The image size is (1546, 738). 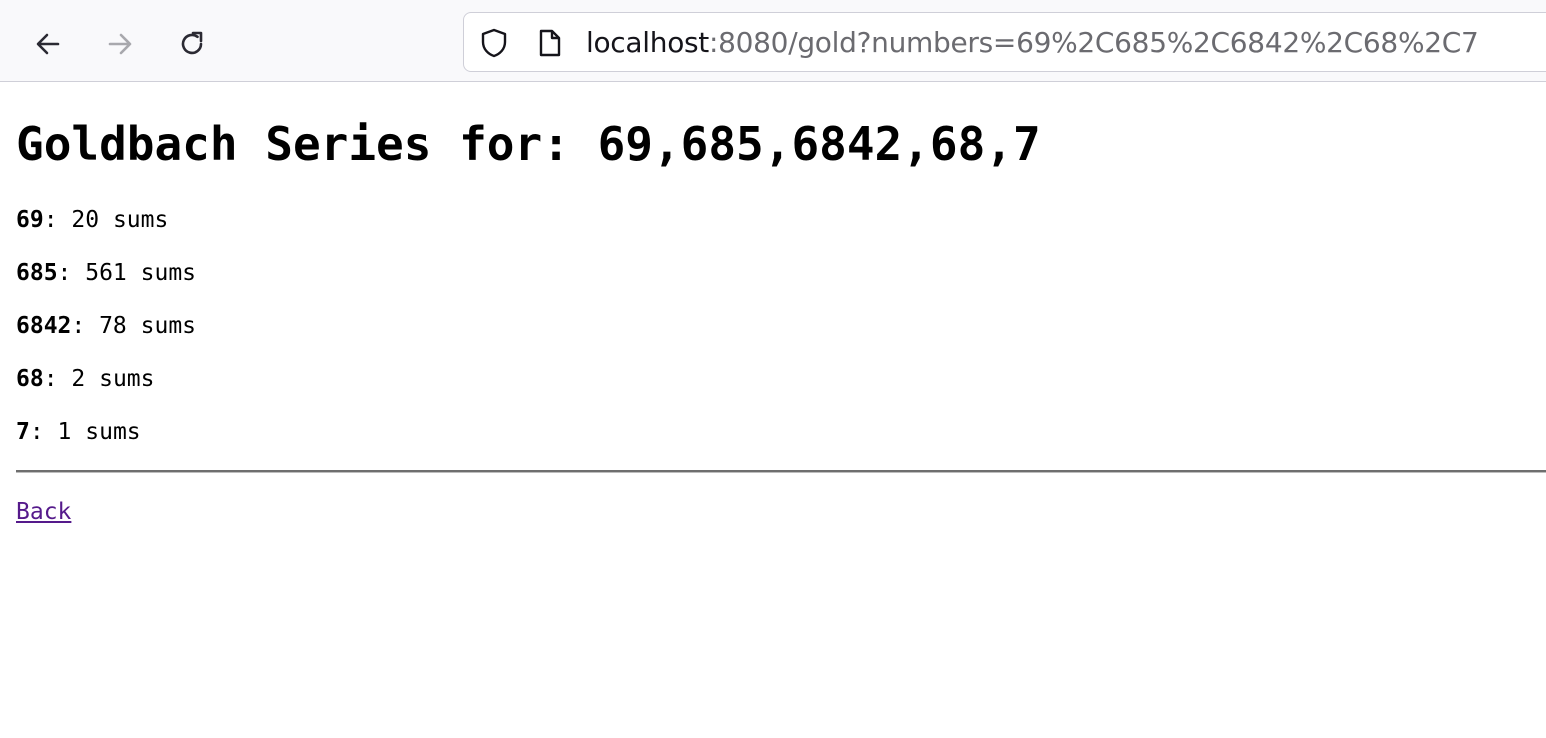 I want to click on page-icon, so click(x=550, y=43).